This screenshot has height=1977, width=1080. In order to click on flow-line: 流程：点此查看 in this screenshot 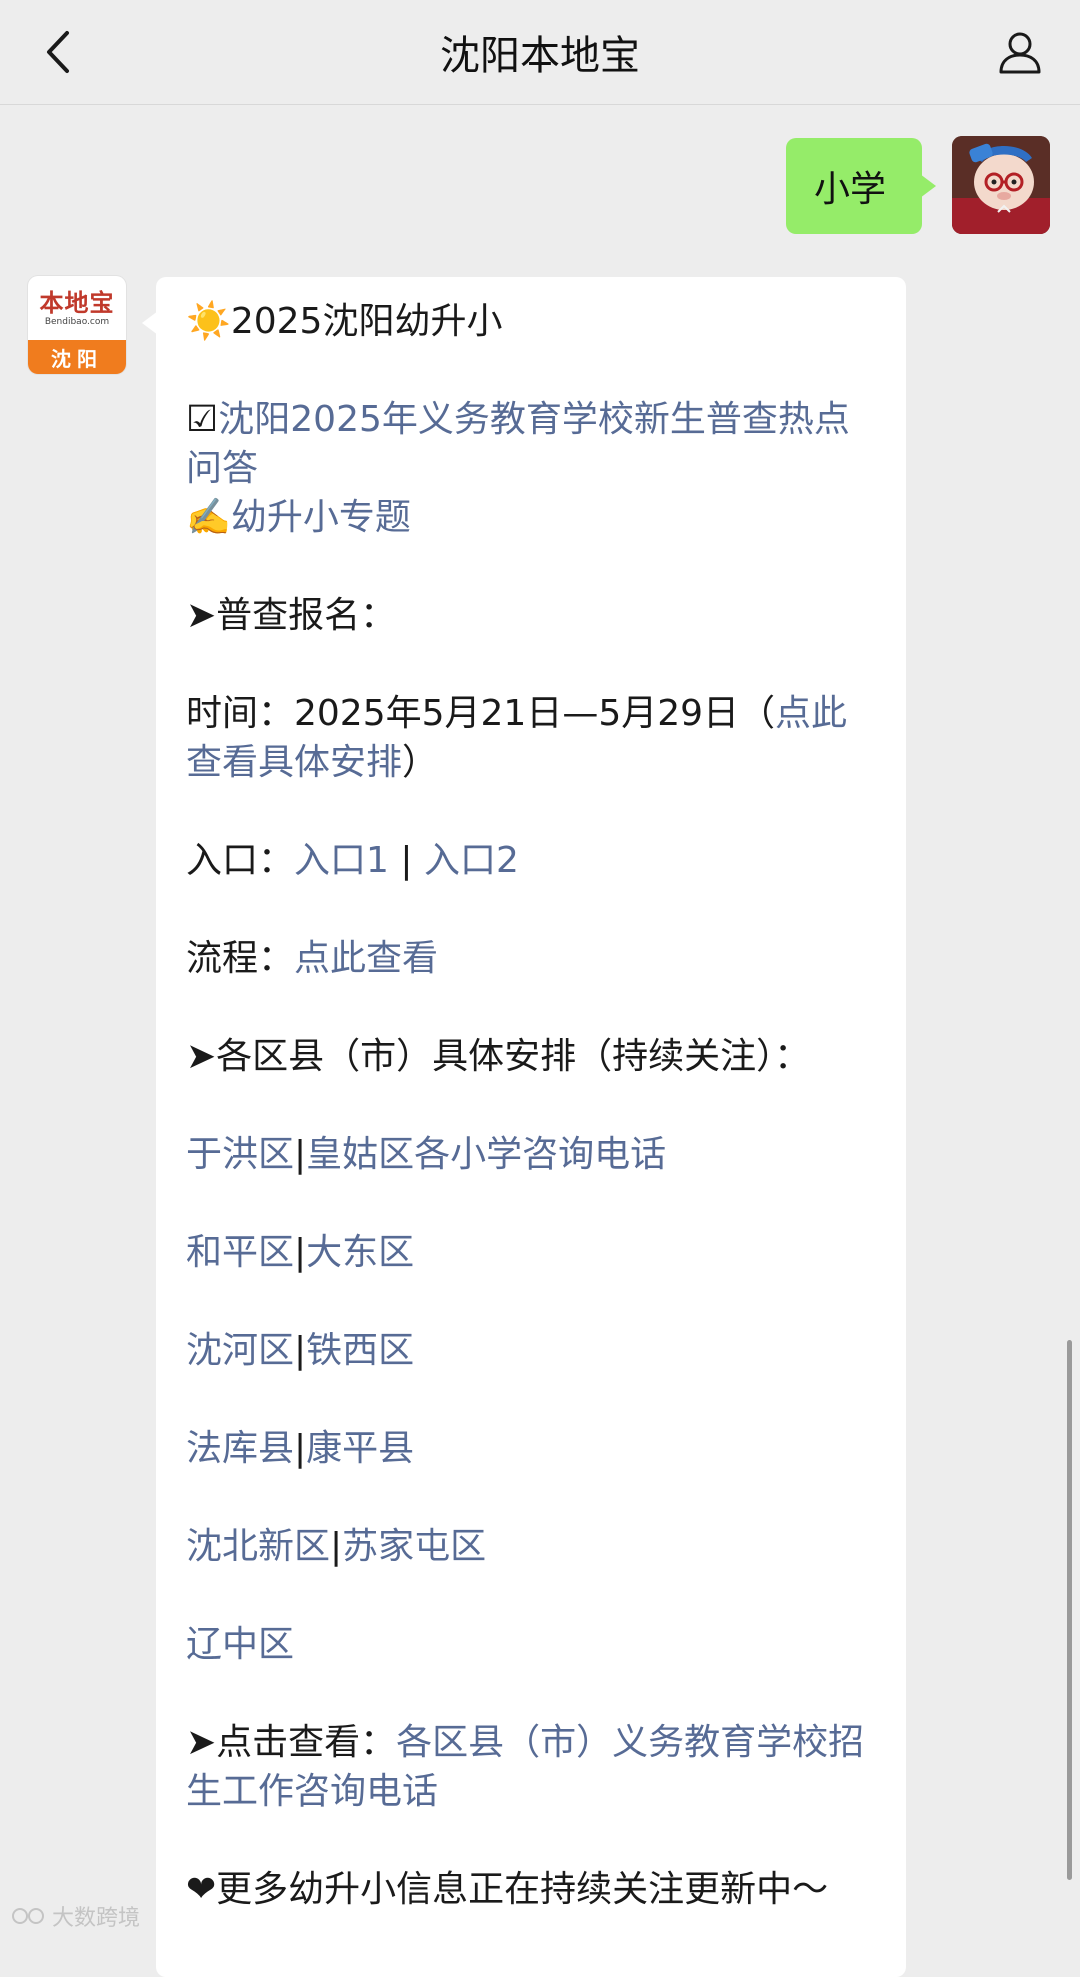, I will do `click(530, 958)`.